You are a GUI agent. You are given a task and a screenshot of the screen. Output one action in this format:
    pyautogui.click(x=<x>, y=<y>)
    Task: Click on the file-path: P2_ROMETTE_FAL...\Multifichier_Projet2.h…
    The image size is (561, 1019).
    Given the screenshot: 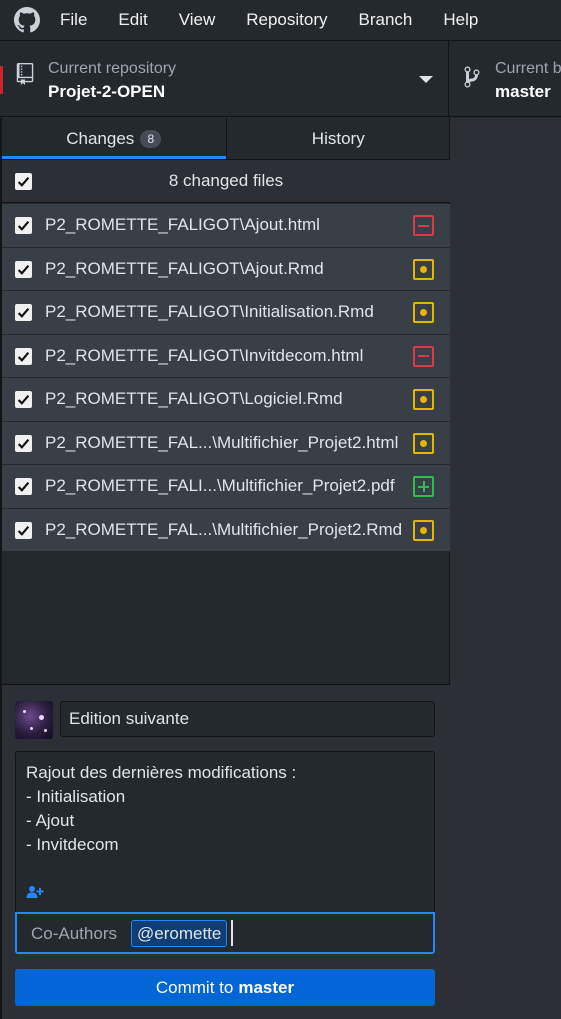 What is the action you would take?
    pyautogui.click(x=222, y=442)
    